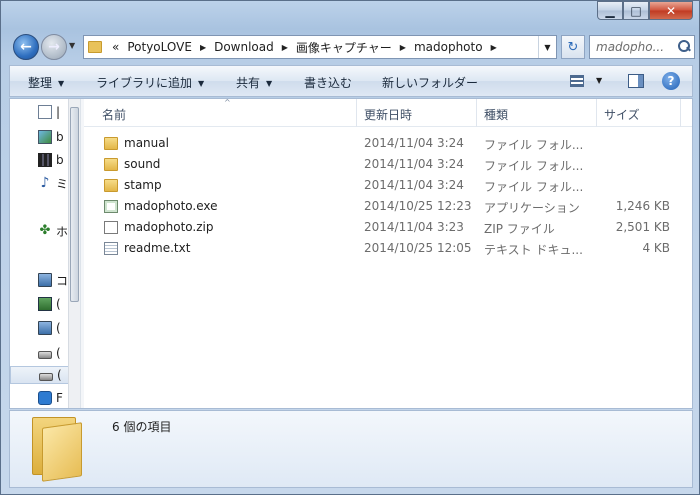  Describe the element at coordinates (53, 280) in the screenshot. I see `nav-item-computer: コ` at that location.